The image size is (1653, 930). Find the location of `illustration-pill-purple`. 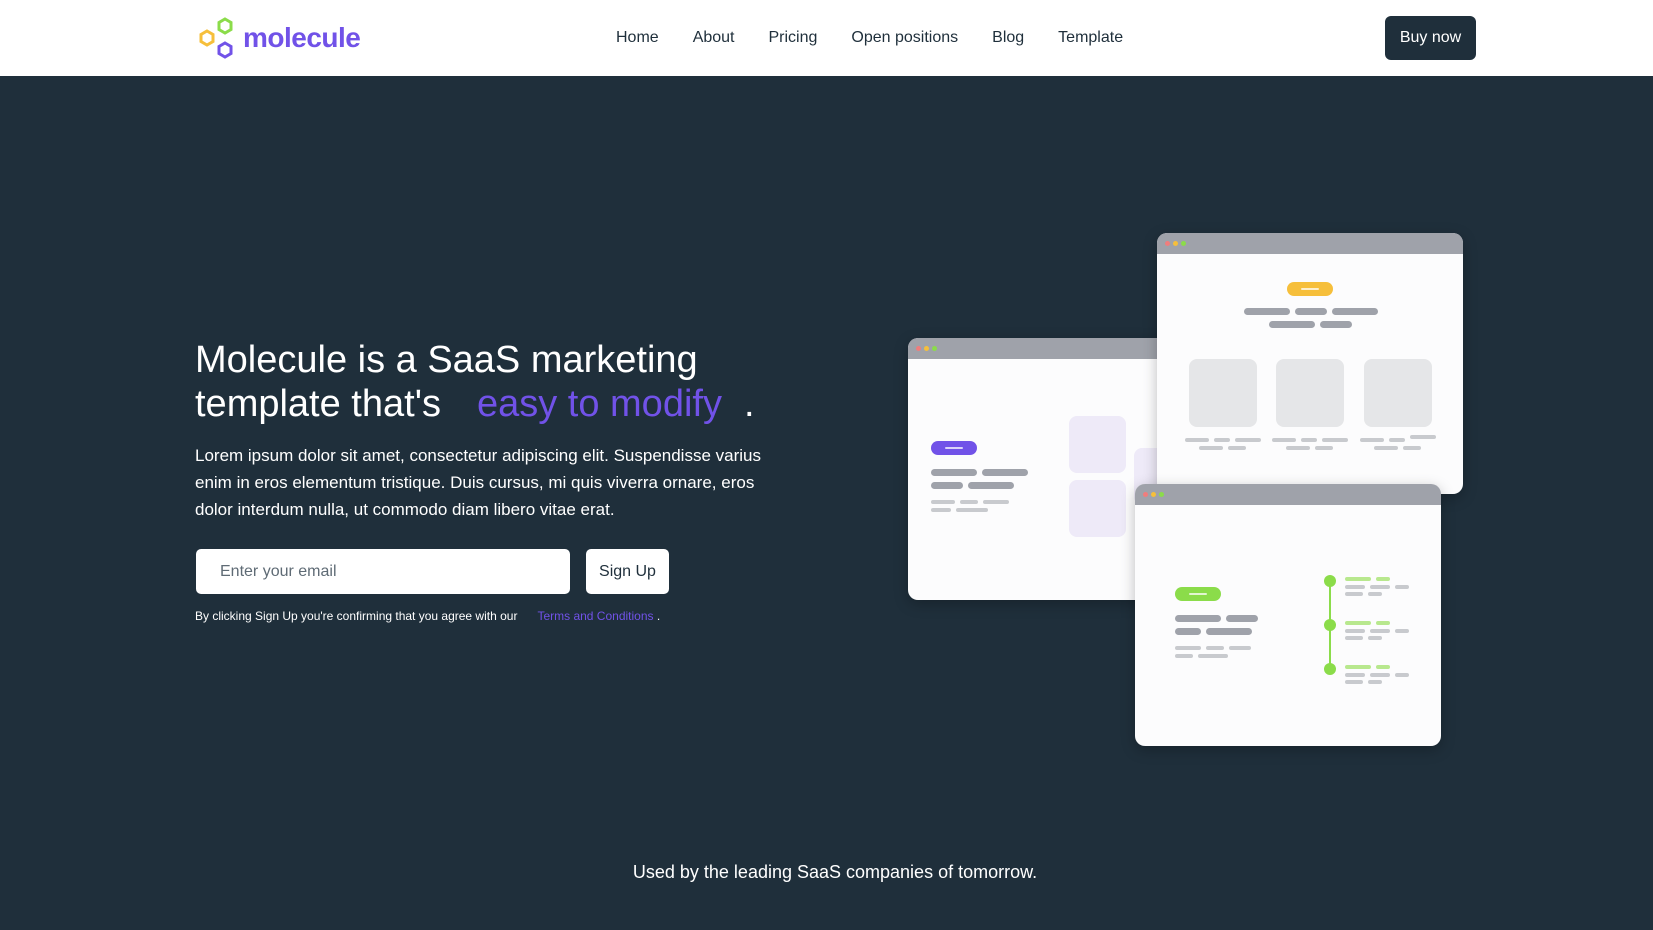

illustration-pill-purple is located at coordinates (954, 448).